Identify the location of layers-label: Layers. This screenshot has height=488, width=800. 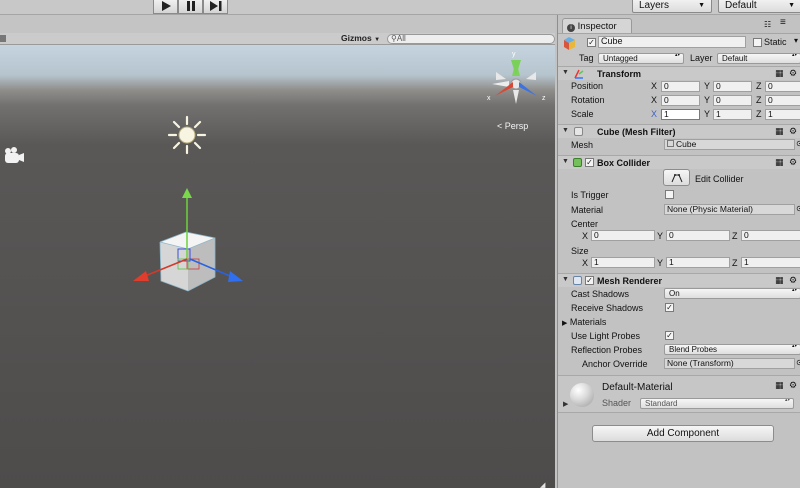
(654, 5).